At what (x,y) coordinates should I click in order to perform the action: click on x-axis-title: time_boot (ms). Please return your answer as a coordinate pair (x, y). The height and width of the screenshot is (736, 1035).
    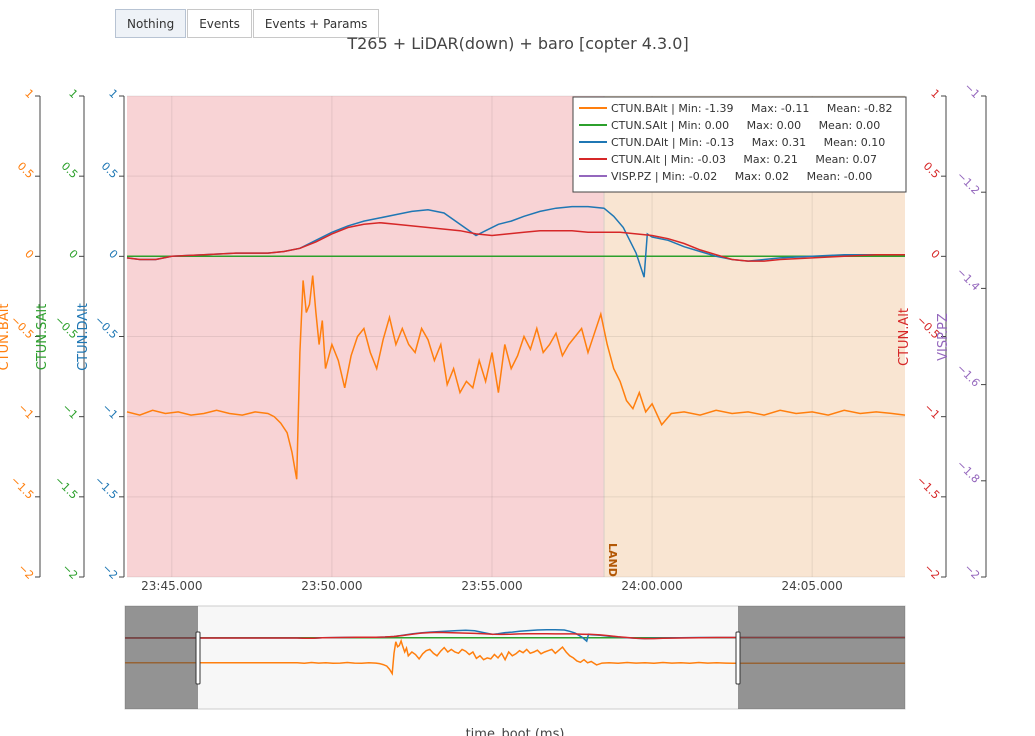
    Looking at the image, I should click on (515, 731).